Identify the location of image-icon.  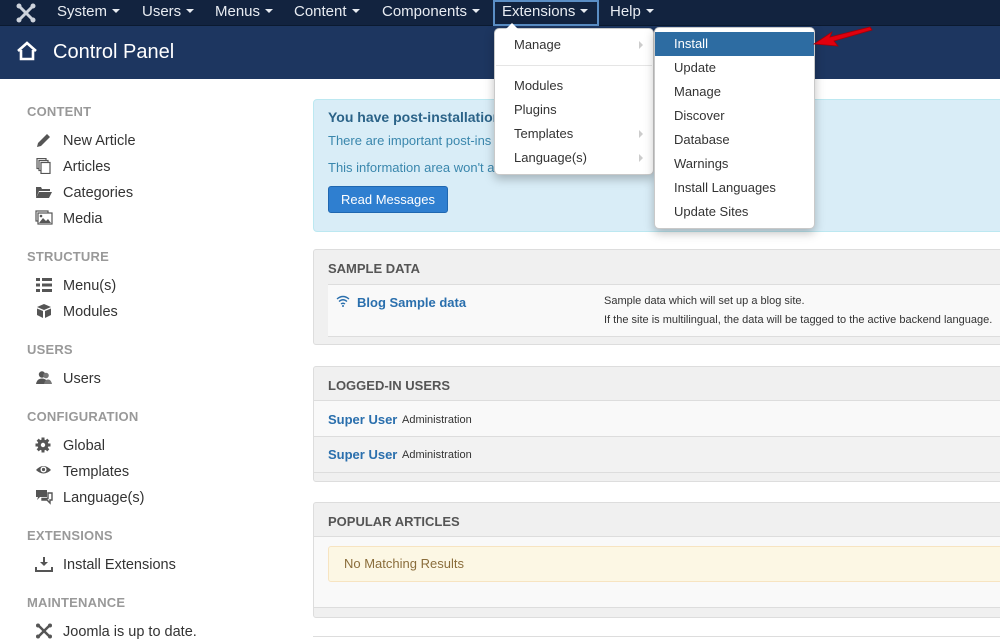
(44, 217).